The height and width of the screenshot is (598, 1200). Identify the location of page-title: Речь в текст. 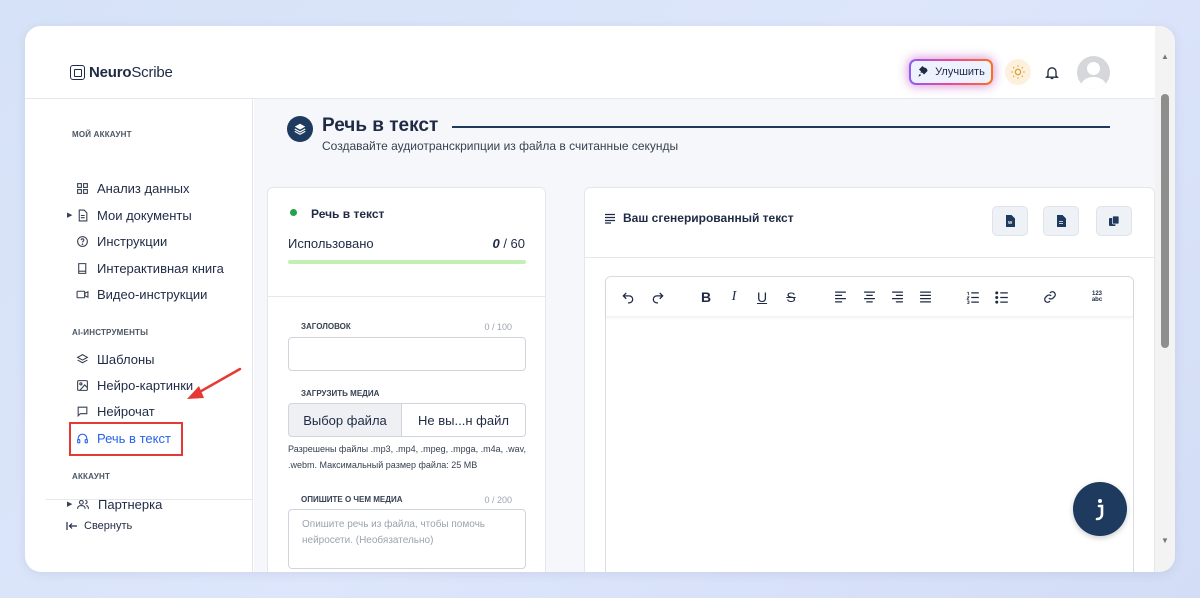
(380, 125).